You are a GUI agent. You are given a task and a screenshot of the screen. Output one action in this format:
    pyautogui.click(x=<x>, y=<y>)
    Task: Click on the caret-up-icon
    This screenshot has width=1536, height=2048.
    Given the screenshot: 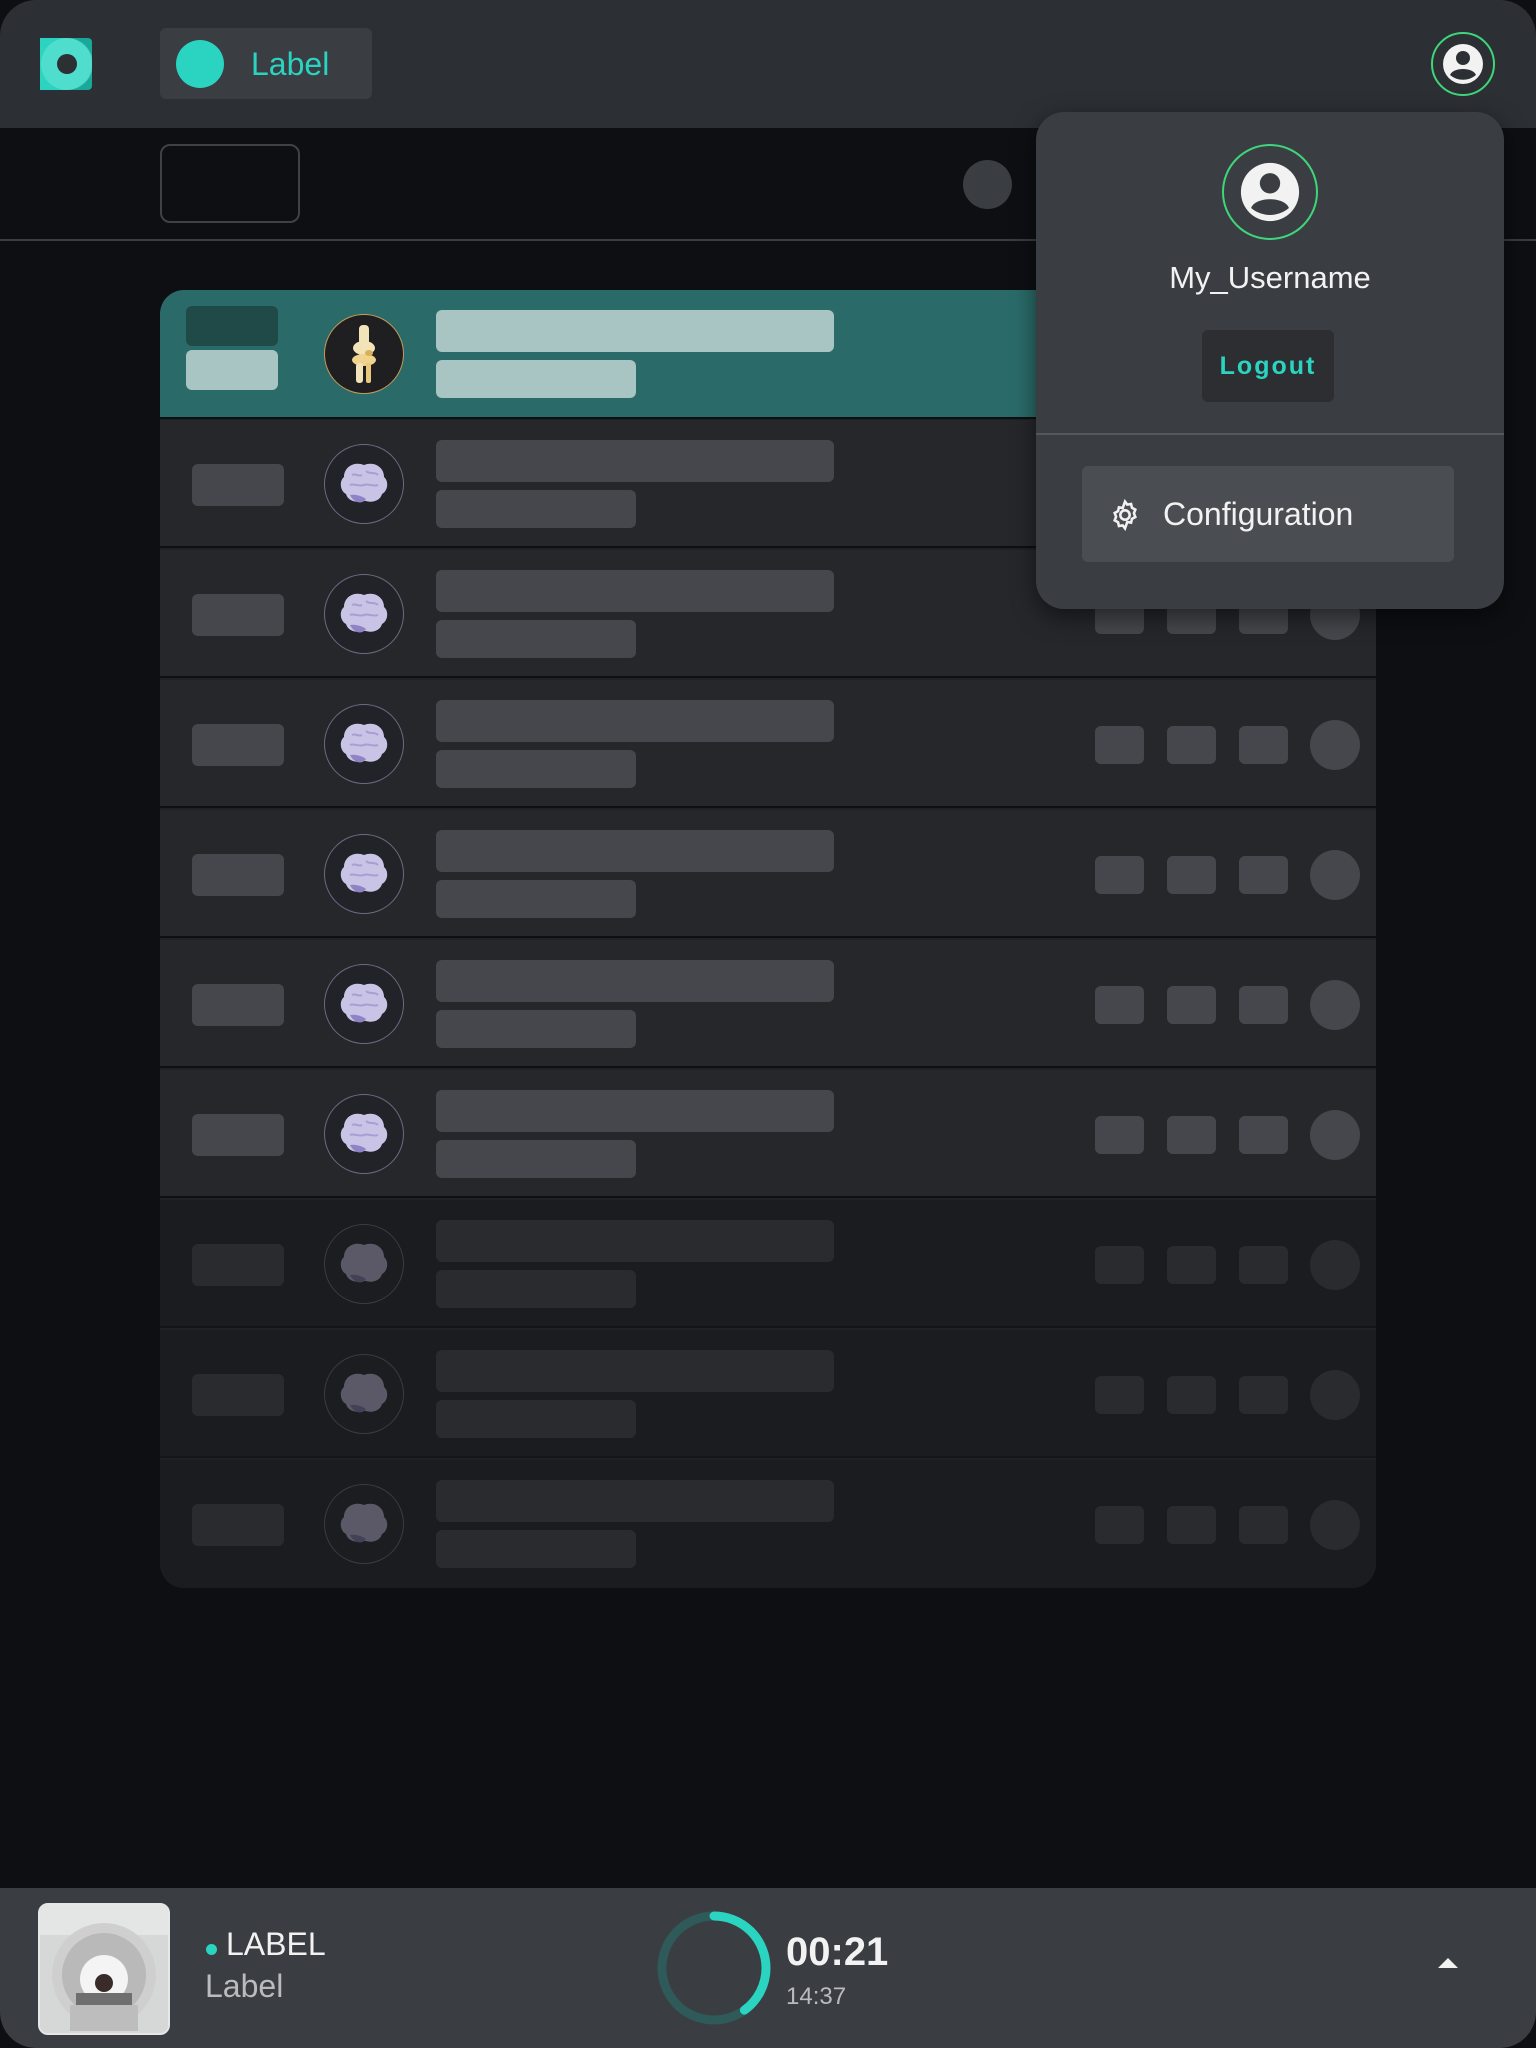 What is the action you would take?
    pyautogui.click(x=1448, y=1962)
    